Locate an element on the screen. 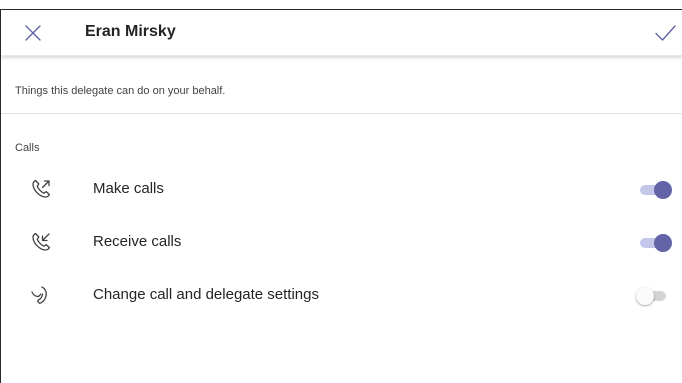 The width and height of the screenshot is (682, 383). receive-calls-toggle is located at coordinates (656, 243).